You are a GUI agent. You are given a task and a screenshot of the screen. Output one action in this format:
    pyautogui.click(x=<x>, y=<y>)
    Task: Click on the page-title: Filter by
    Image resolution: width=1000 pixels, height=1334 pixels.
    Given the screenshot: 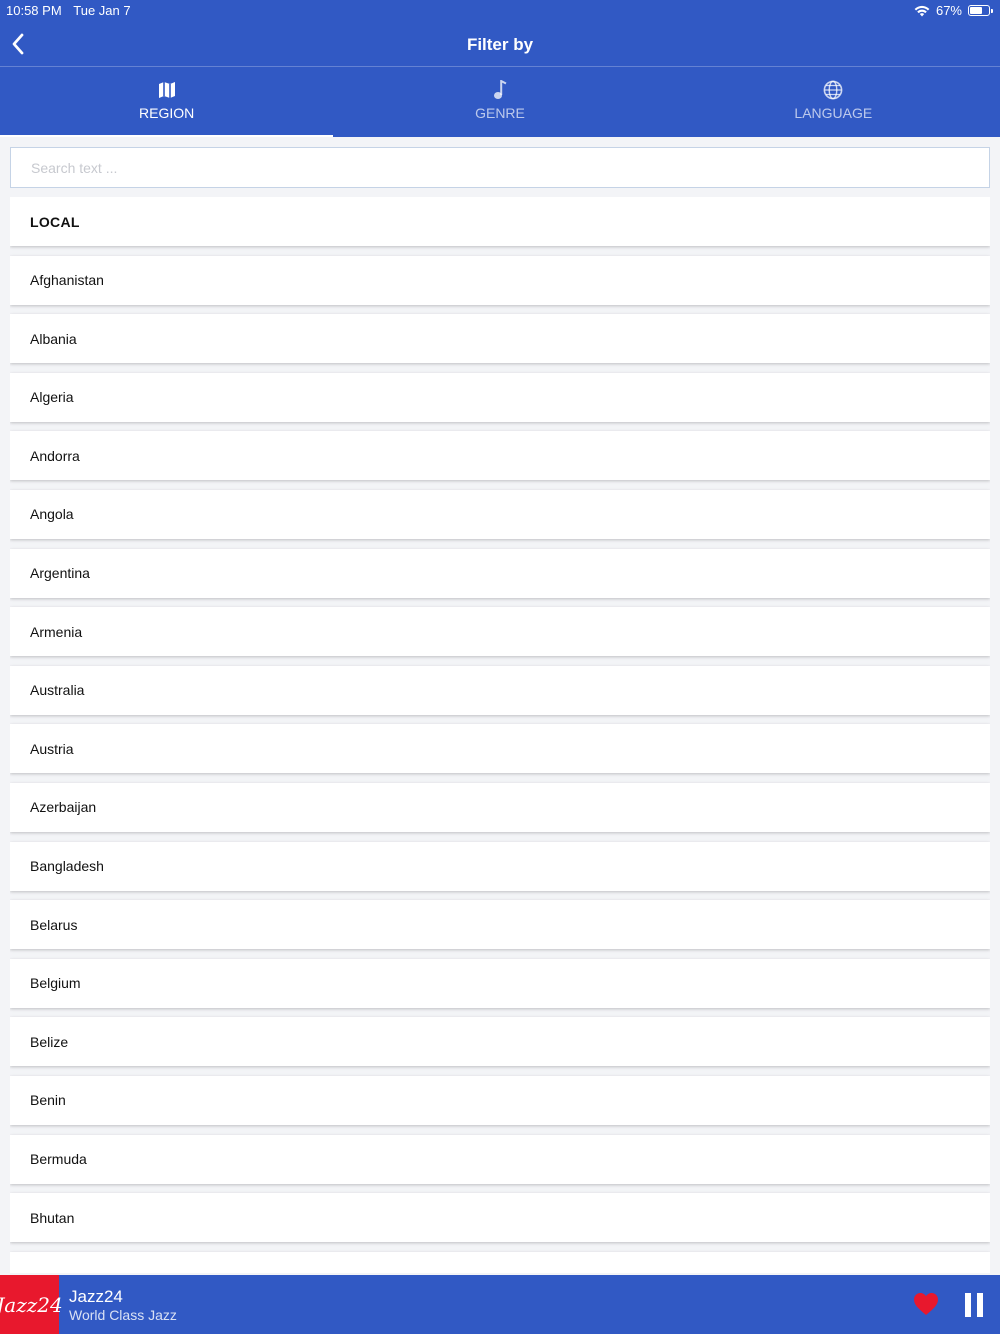 What is the action you would take?
    pyautogui.click(x=500, y=44)
    